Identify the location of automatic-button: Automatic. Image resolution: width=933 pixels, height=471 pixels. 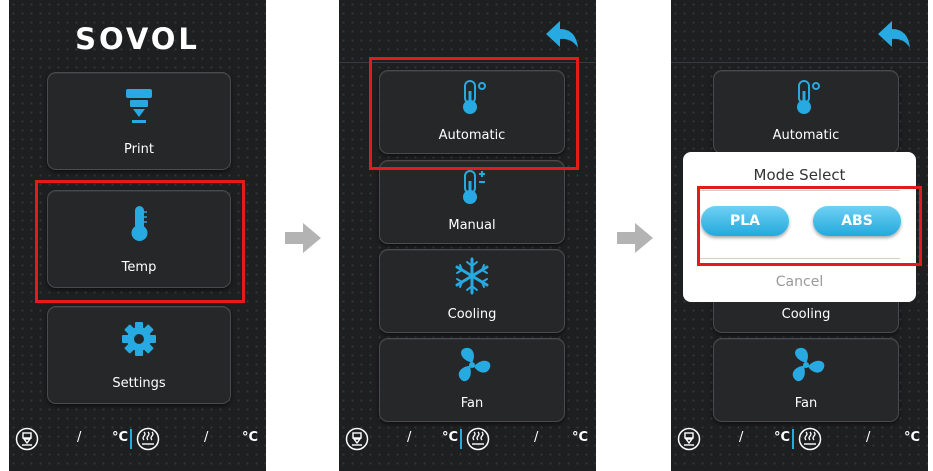
(806, 112).